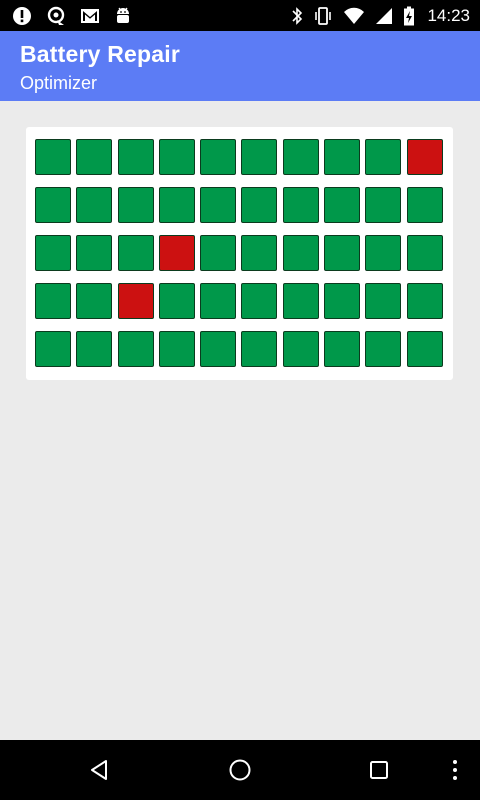 The image size is (480, 800). What do you see at coordinates (240, 15) in the screenshot?
I see `status-bar: 14:23` at bounding box center [240, 15].